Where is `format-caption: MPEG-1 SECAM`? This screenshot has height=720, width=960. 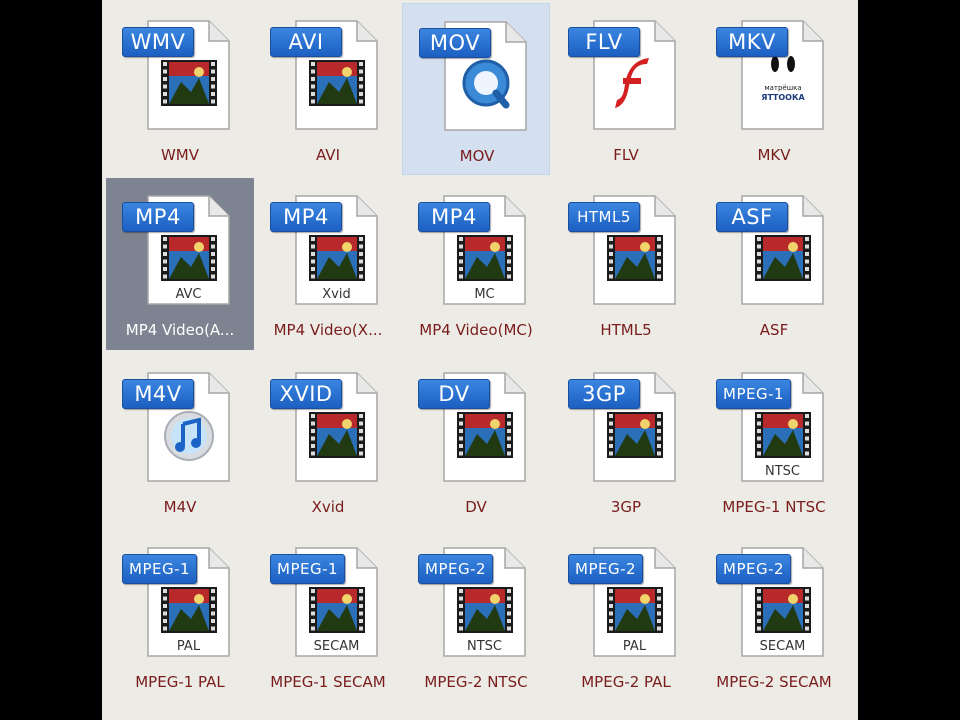 format-caption: MPEG-1 SECAM is located at coordinates (328, 682).